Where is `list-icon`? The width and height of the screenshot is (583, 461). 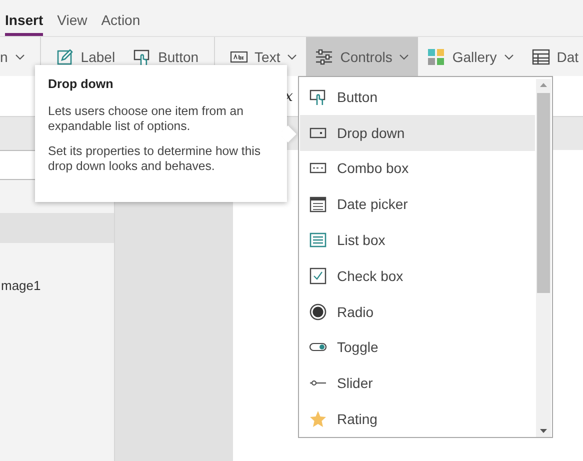
list-icon is located at coordinates (318, 240).